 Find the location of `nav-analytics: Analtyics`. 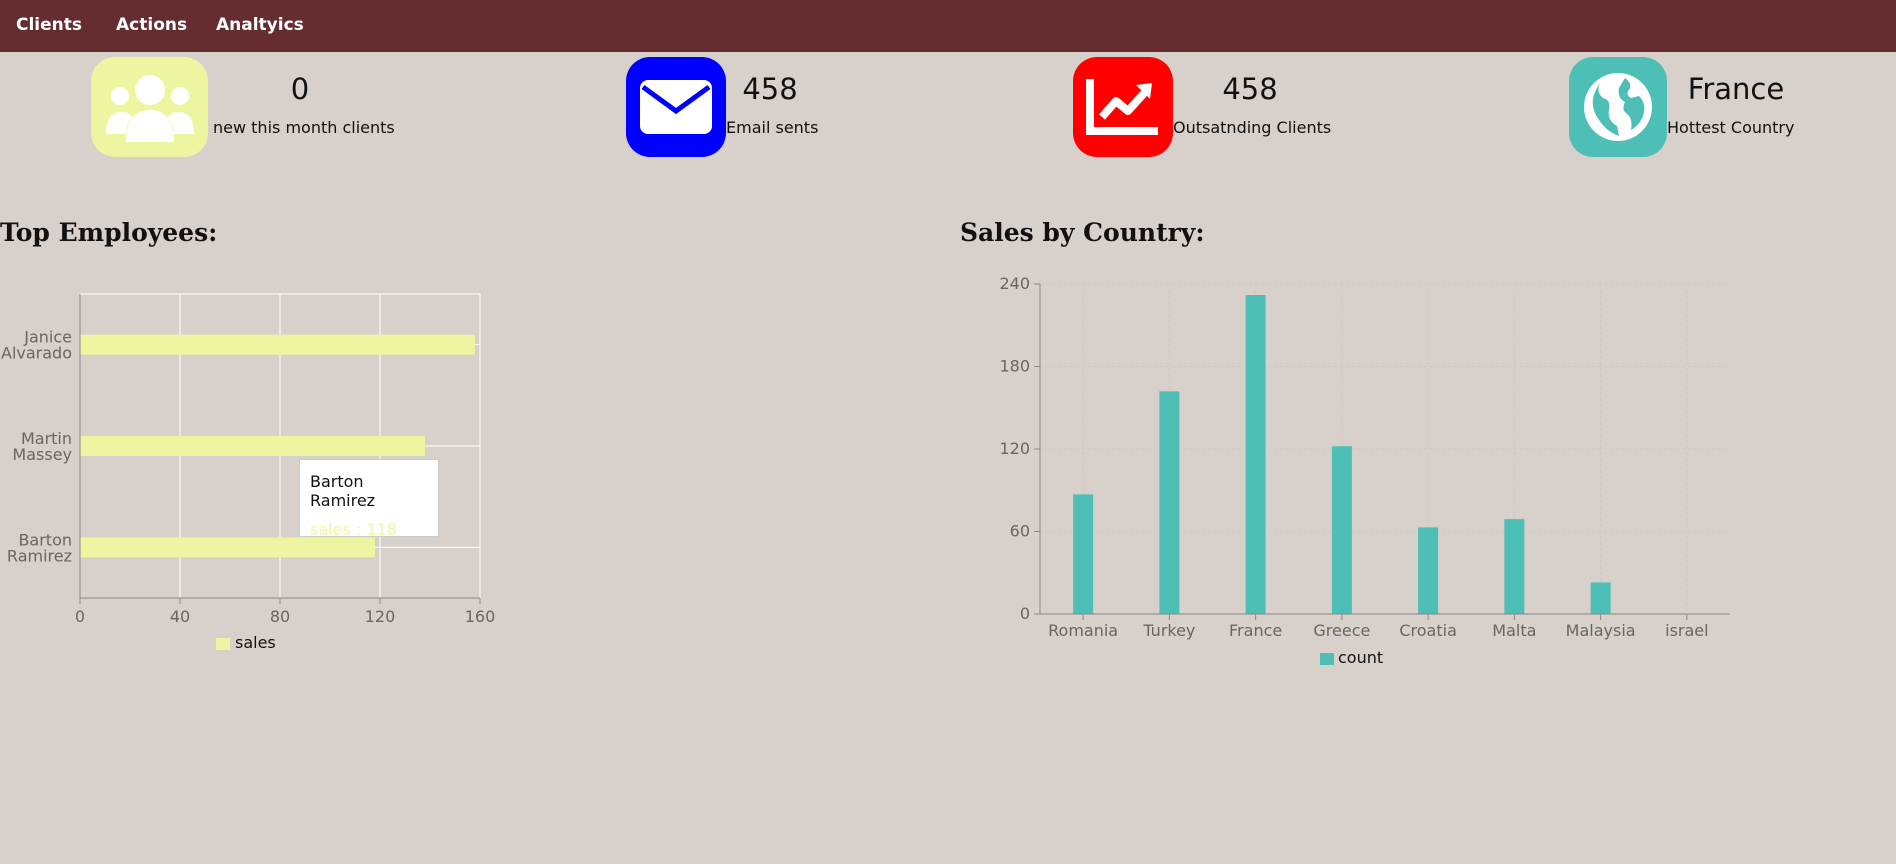

nav-analytics: Analtyics is located at coordinates (260, 25).